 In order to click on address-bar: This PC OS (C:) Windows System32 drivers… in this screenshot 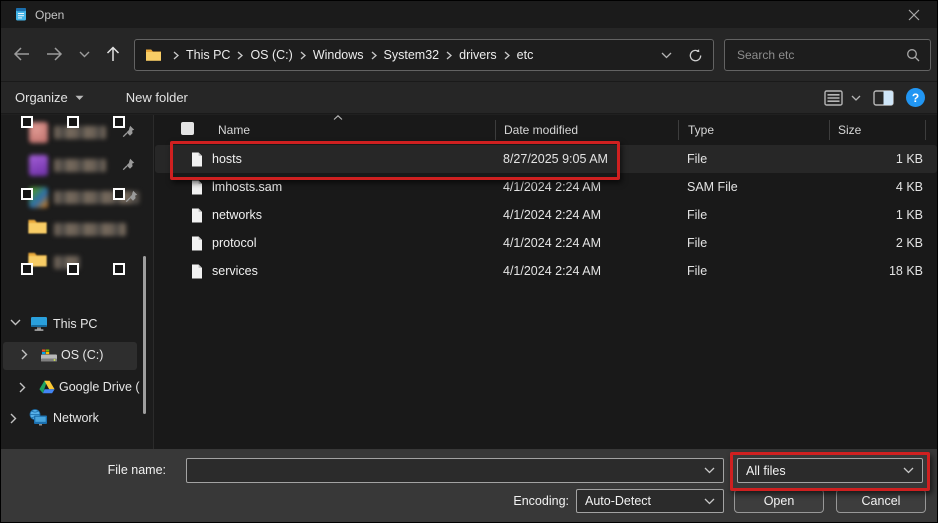, I will do `click(424, 55)`.